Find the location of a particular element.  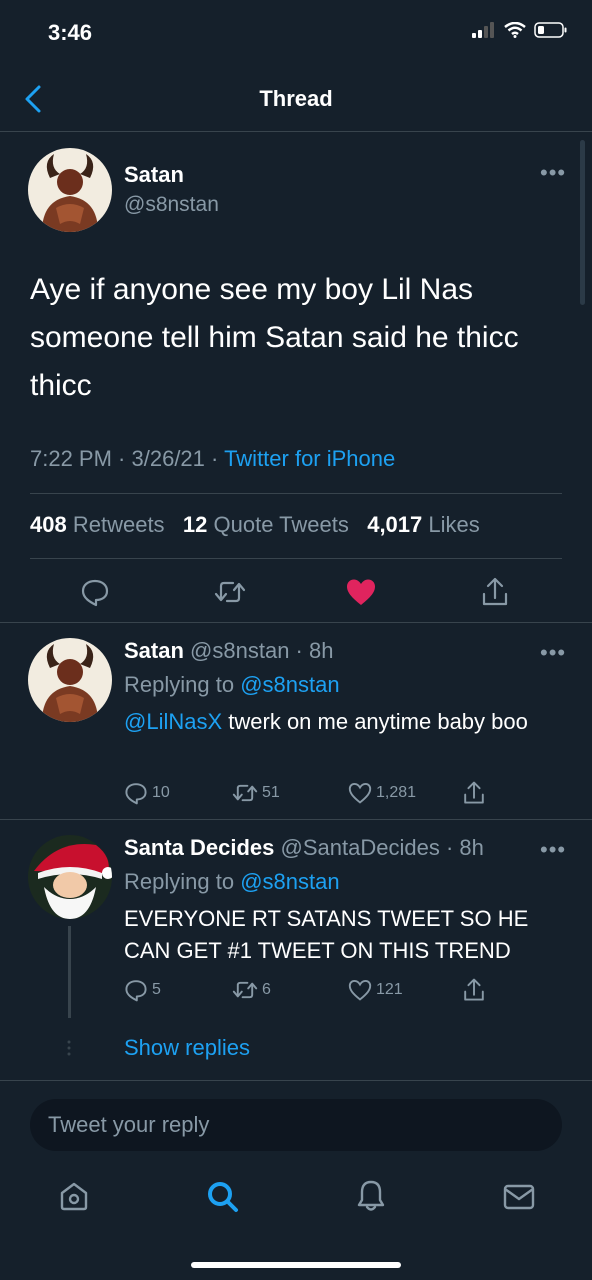

like-button is located at coordinates (361, 592).